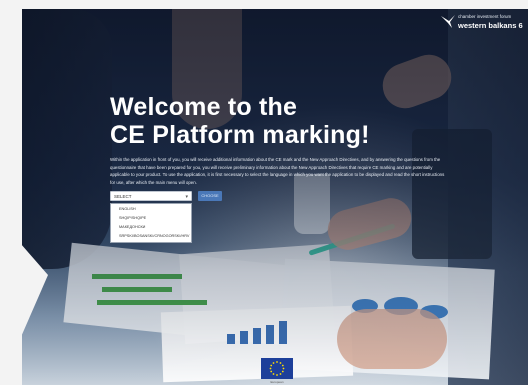 This screenshot has height=385, width=528. I want to click on chevron-down-icon: ▾, so click(186, 197).